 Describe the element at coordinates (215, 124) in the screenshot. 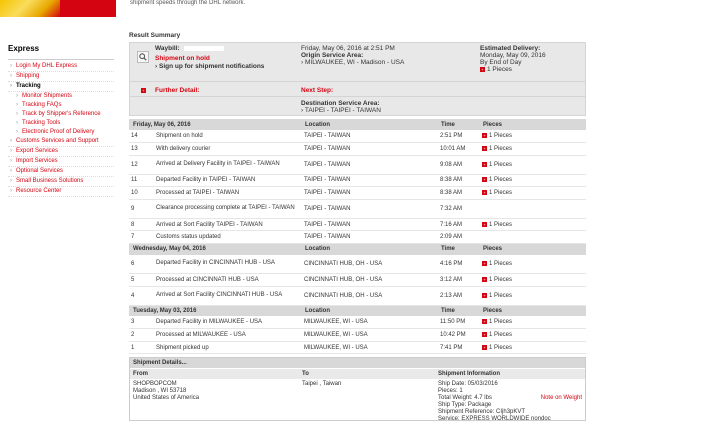

I see `date-header: Friday, May 06, 2016` at that location.